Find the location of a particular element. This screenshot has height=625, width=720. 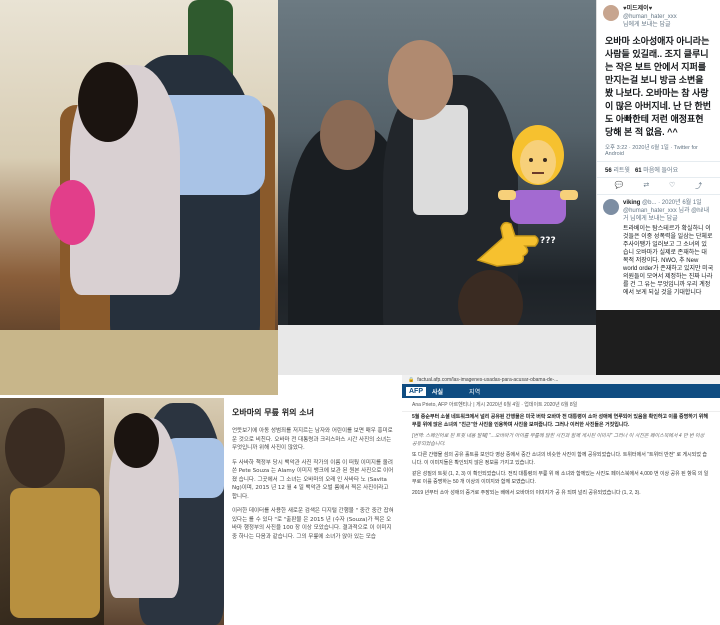

afp-logo: AFP is located at coordinates (416, 391).